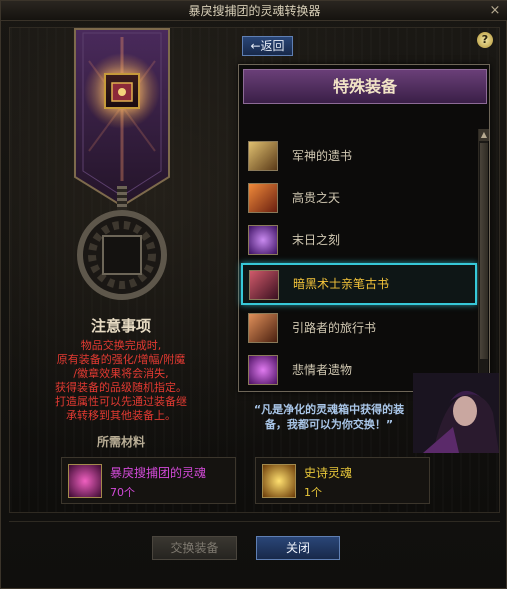 Image resolution: width=507 pixels, height=589 pixels. Describe the element at coordinates (359, 198) in the screenshot. I see `equipment-item-1: 高贵之天` at that location.